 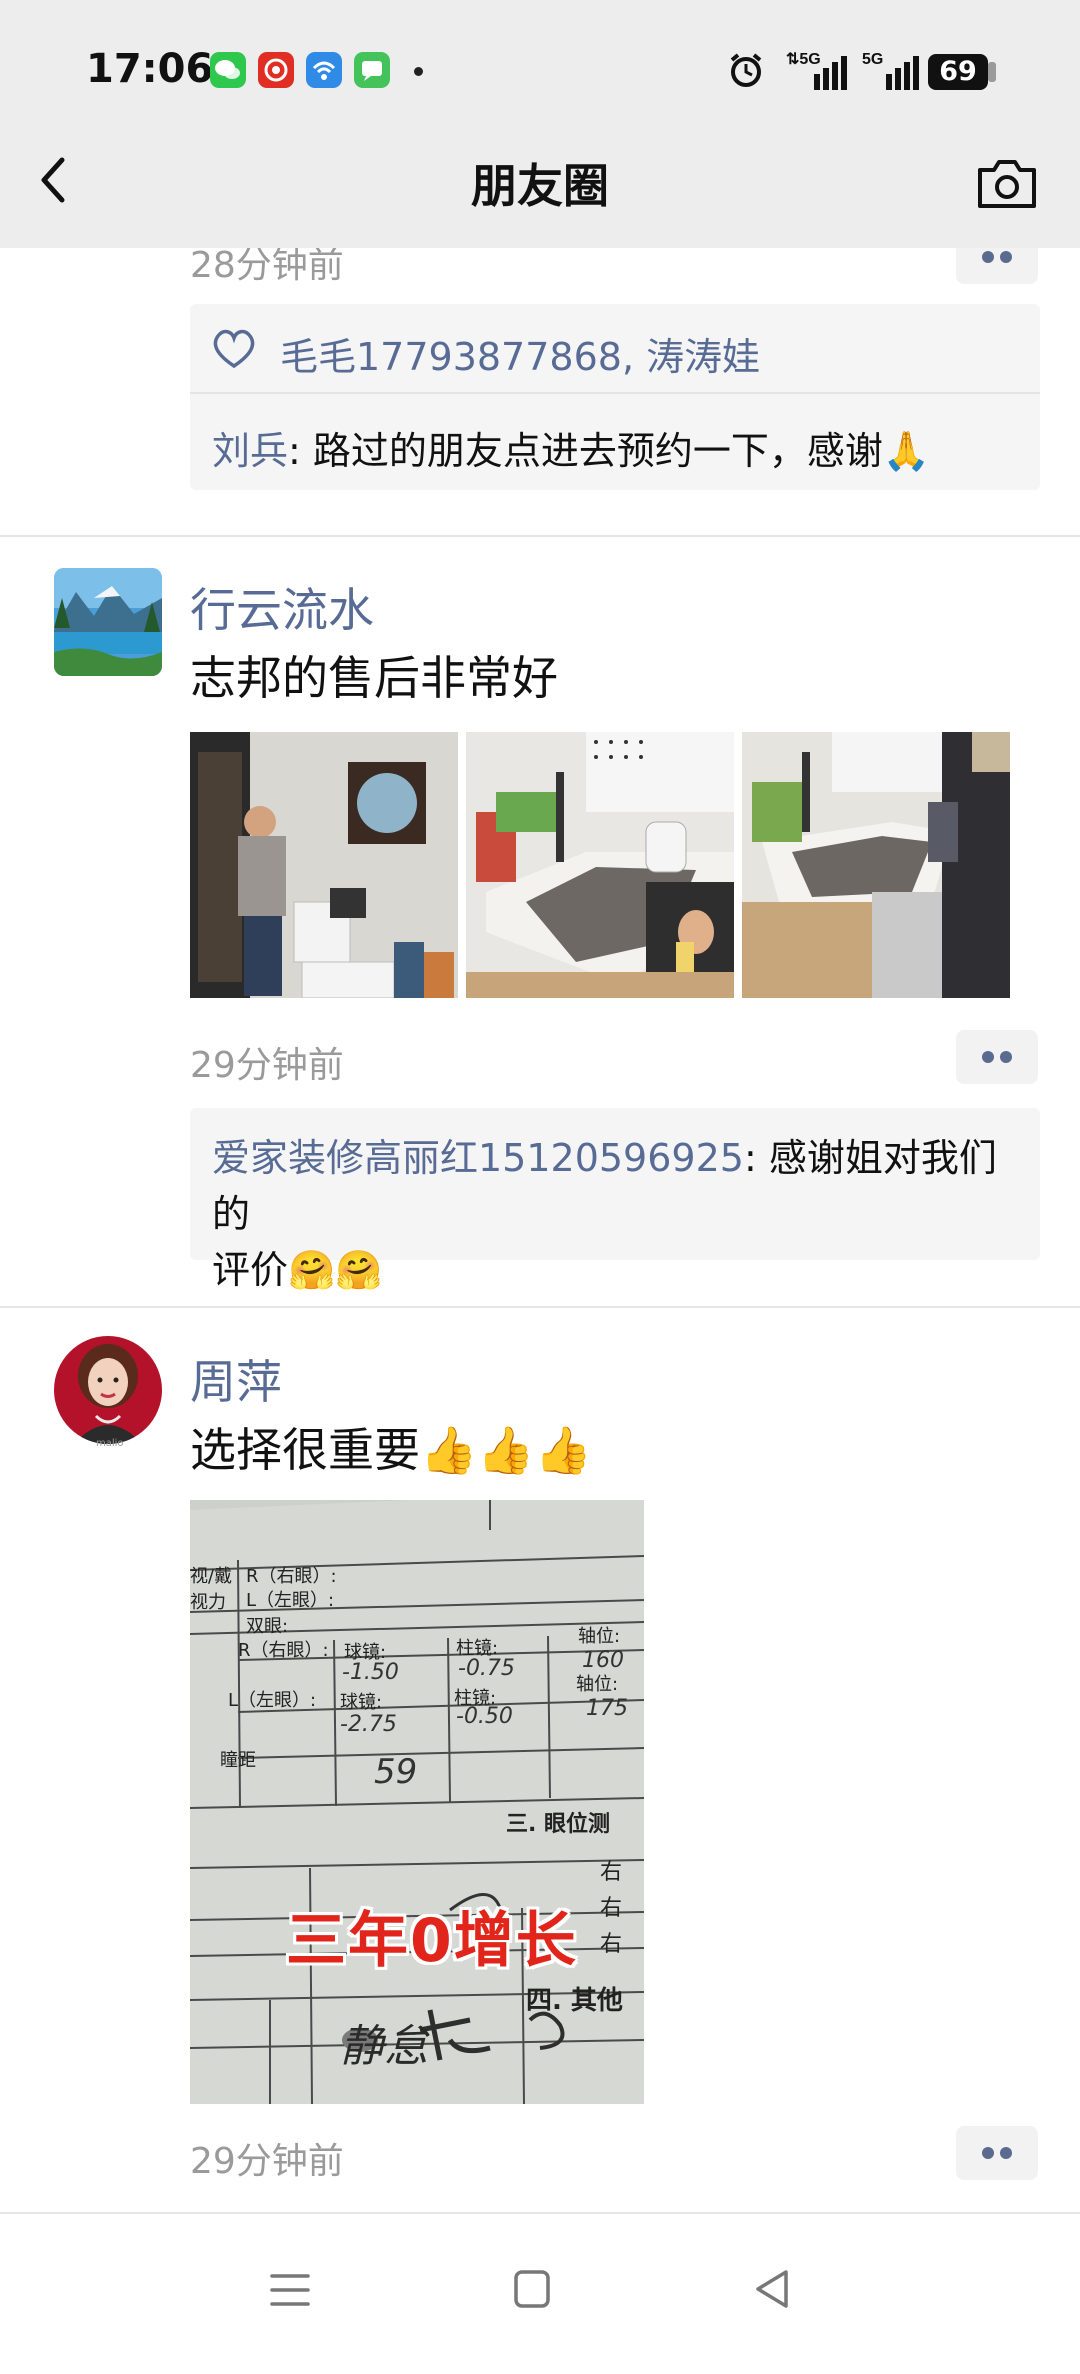 What do you see at coordinates (746, 70) in the screenshot?
I see `alarm-icon` at bounding box center [746, 70].